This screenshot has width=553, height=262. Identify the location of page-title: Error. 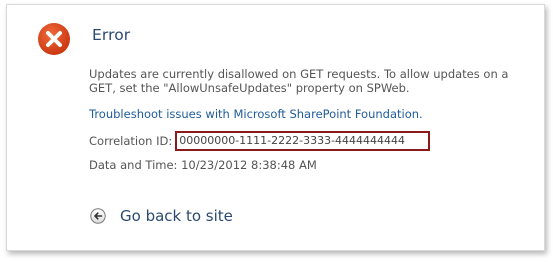
(111, 35).